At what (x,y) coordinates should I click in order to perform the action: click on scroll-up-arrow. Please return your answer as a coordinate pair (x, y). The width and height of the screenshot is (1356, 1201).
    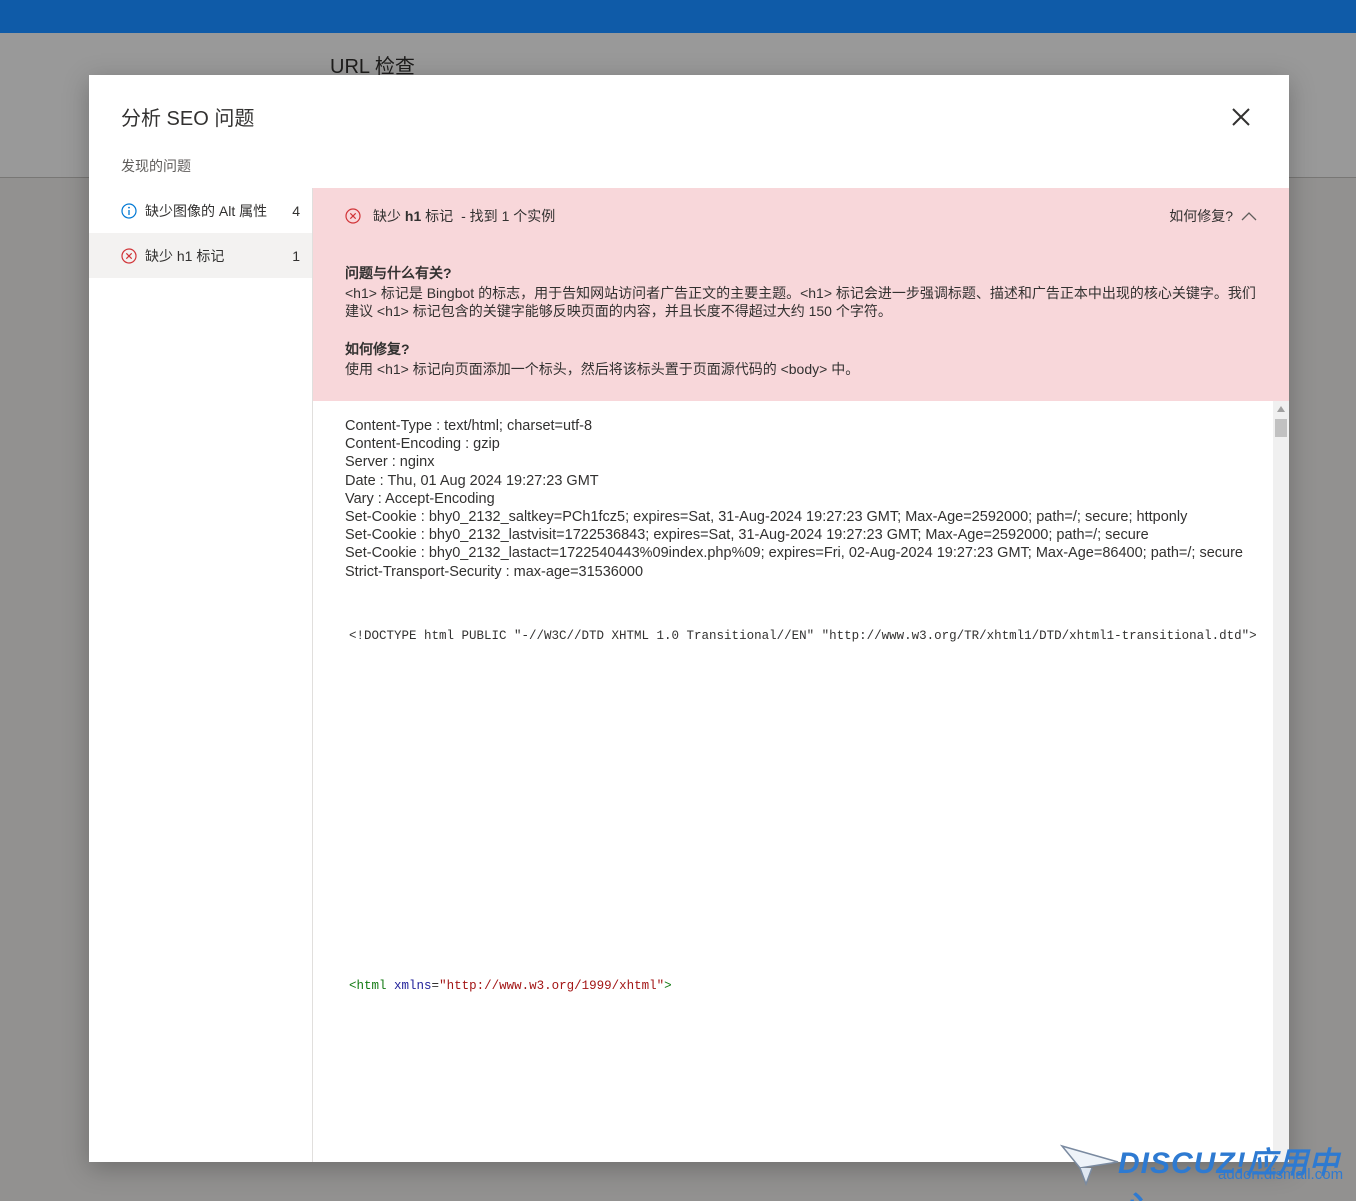
    Looking at the image, I should click on (1281, 409).